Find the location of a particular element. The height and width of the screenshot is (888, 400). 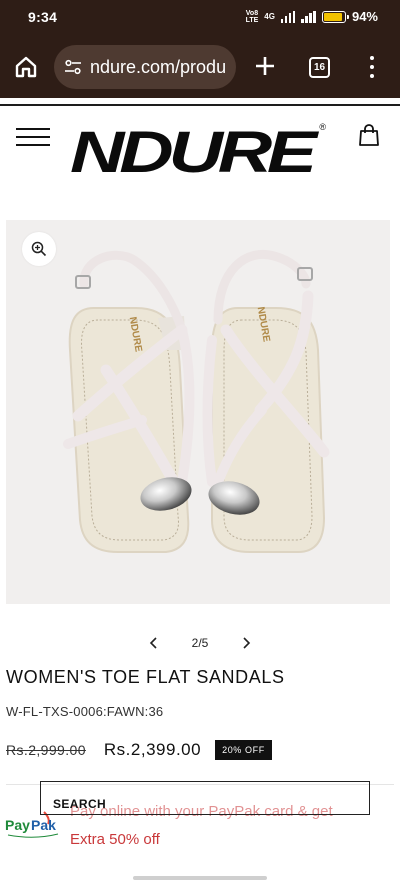

gesture-bar is located at coordinates (200, 878).